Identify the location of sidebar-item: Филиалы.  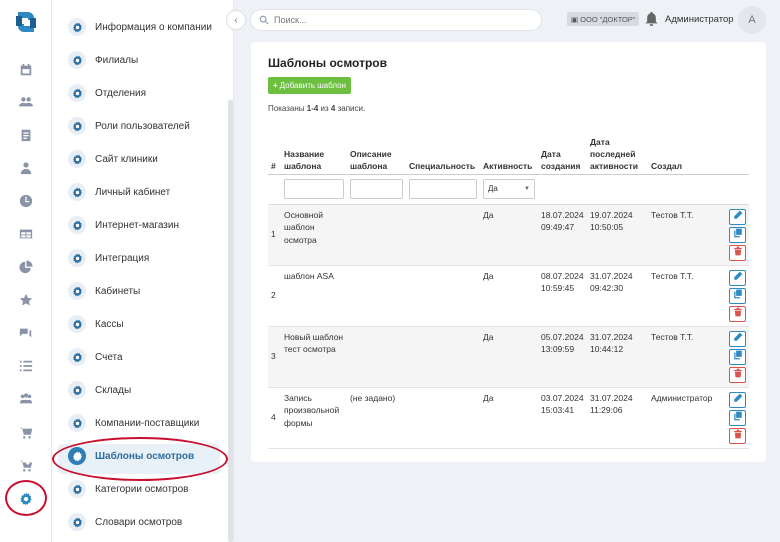
(103, 60).